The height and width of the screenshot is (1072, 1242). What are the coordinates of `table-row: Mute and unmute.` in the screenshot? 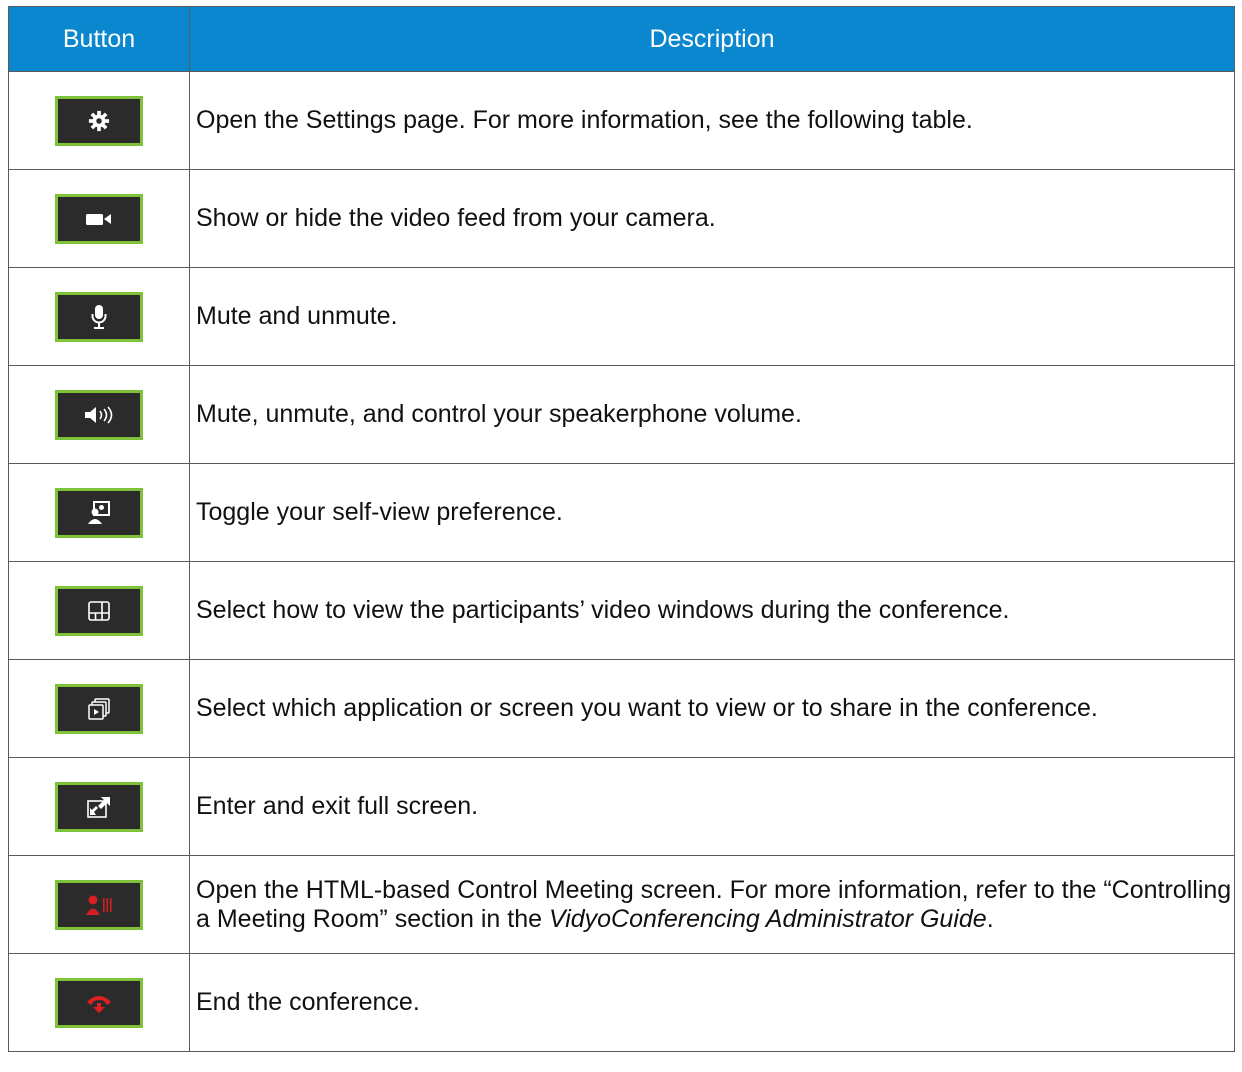 It's located at (621, 316).